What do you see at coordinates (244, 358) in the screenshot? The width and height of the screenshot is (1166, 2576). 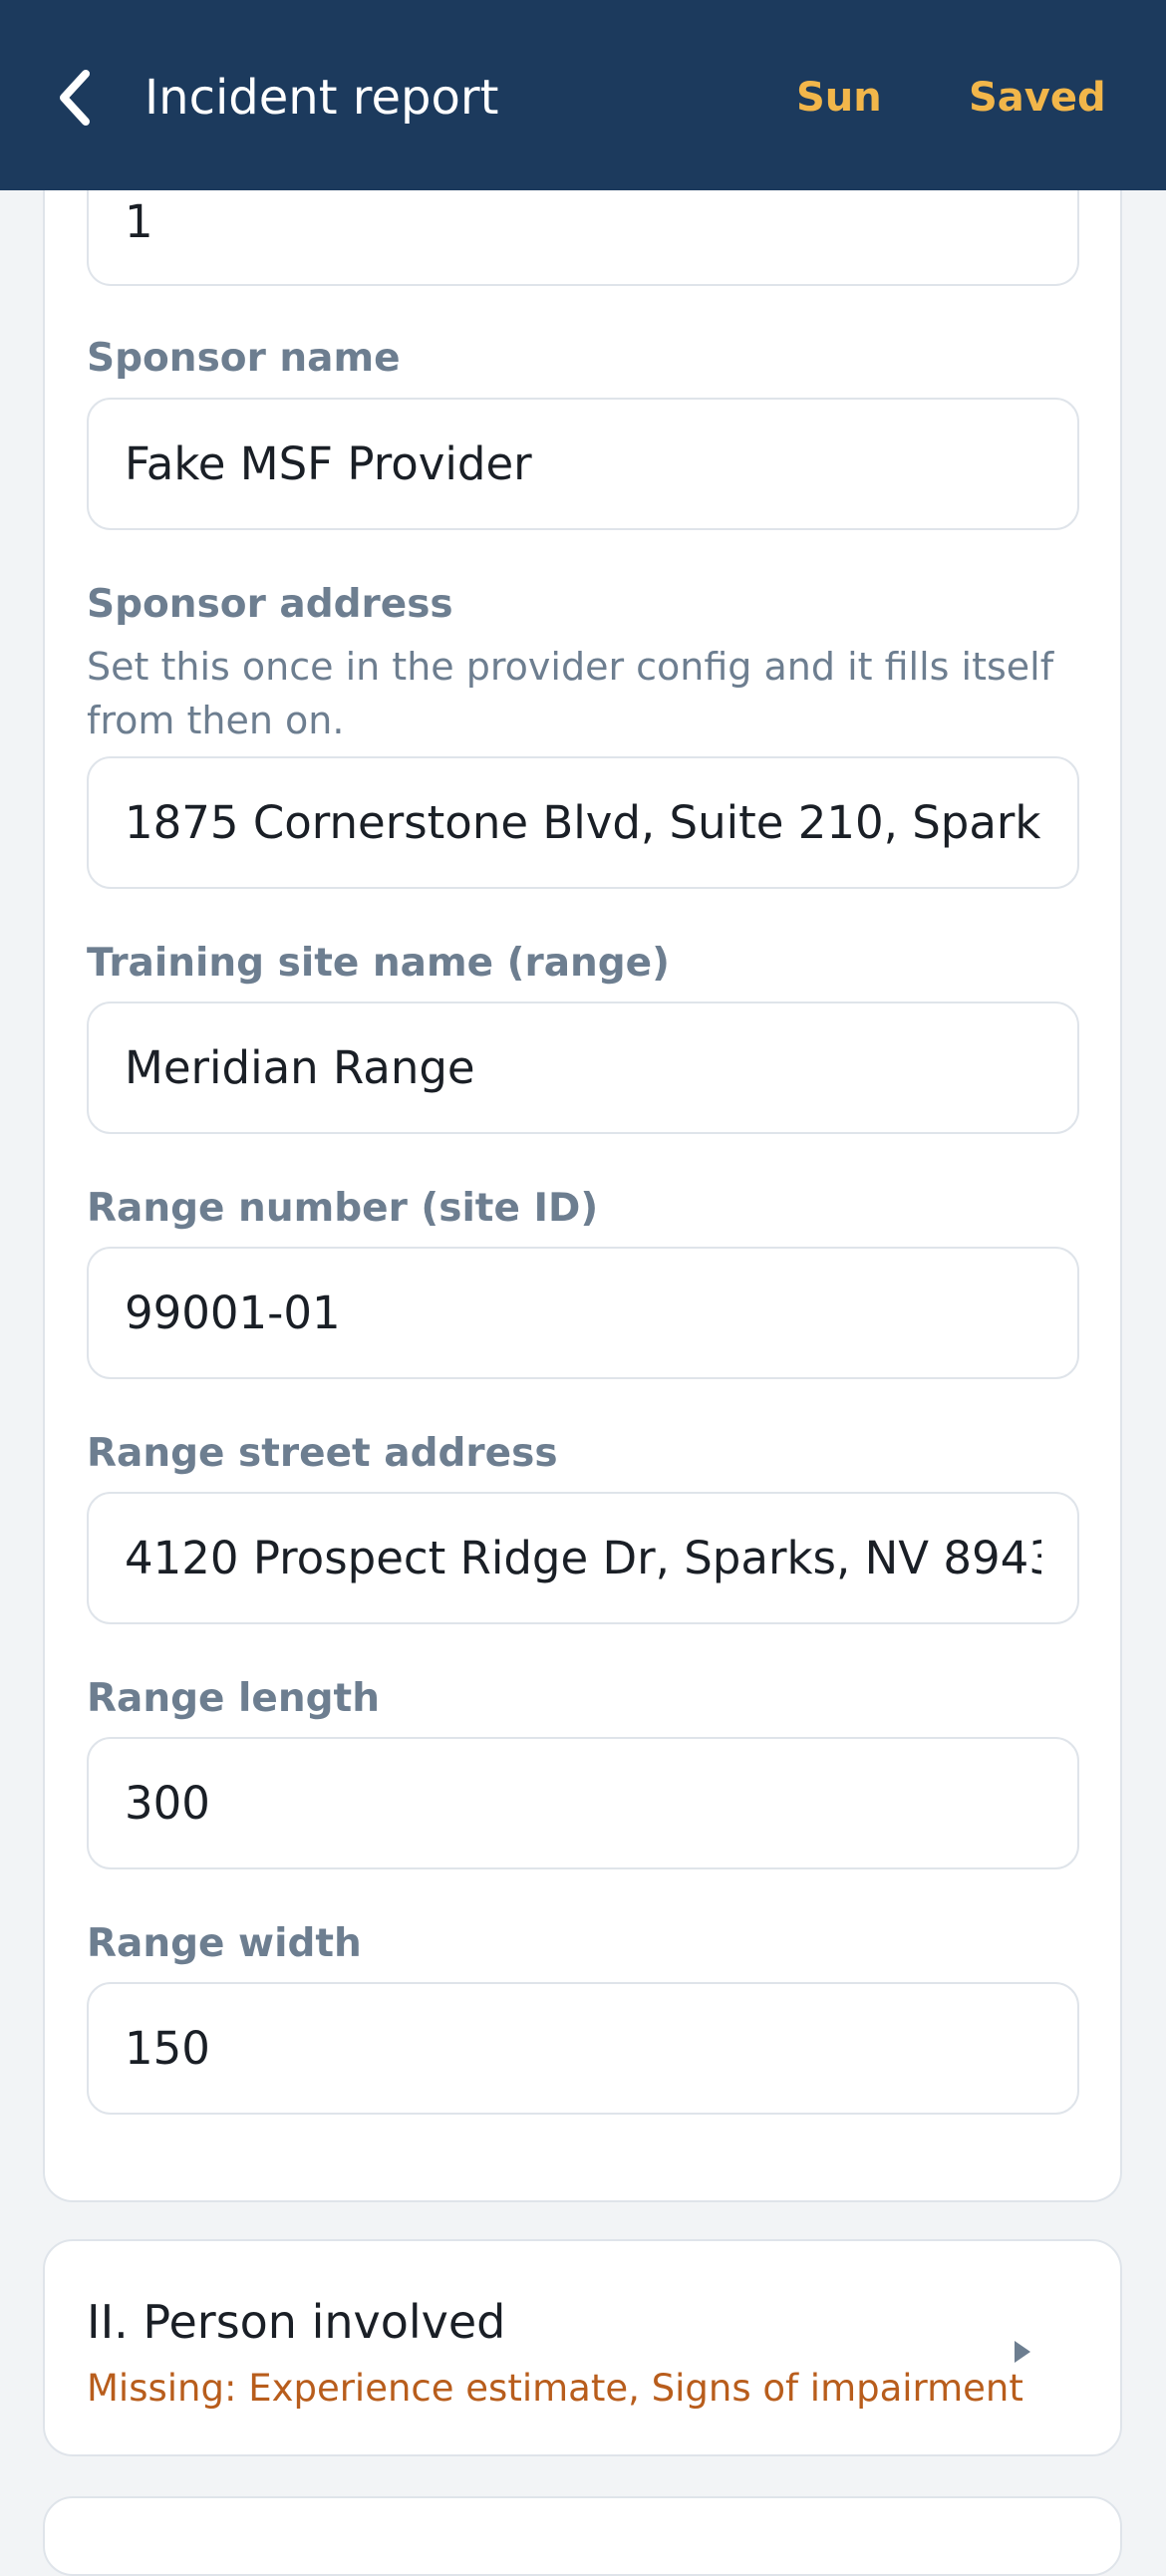 I see `sponsor-name-label: Sponsor name` at bounding box center [244, 358].